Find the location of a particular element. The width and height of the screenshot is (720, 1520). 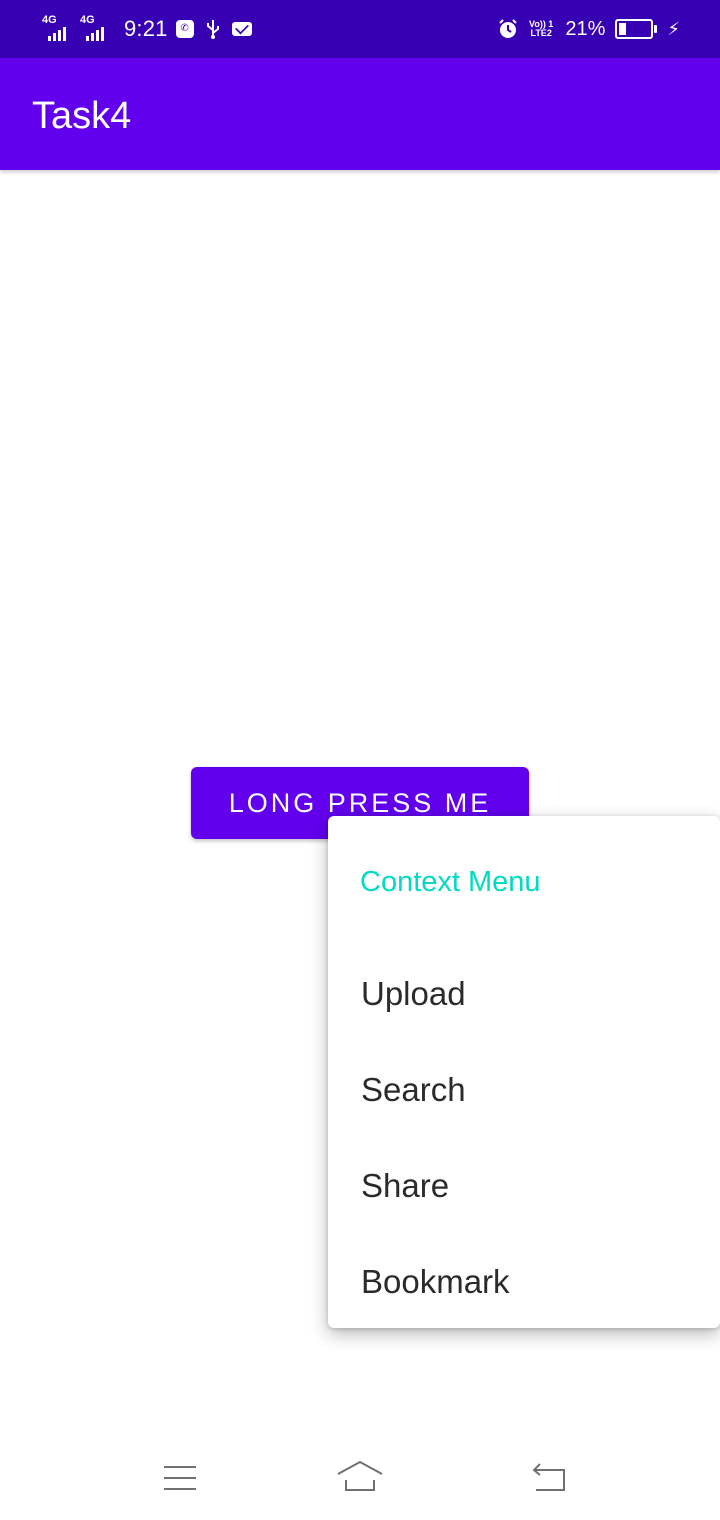

status-bar-right: Vo)) 1 LTE2 21% ⚡ is located at coordinates (588, 29).